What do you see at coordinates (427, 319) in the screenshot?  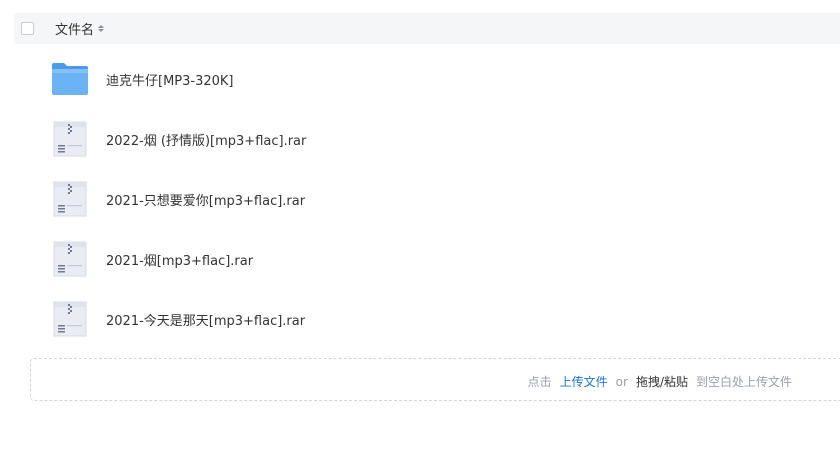 I see `file-row: 2021-今天是那天[mp3+flac].rar` at bounding box center [427, 319].